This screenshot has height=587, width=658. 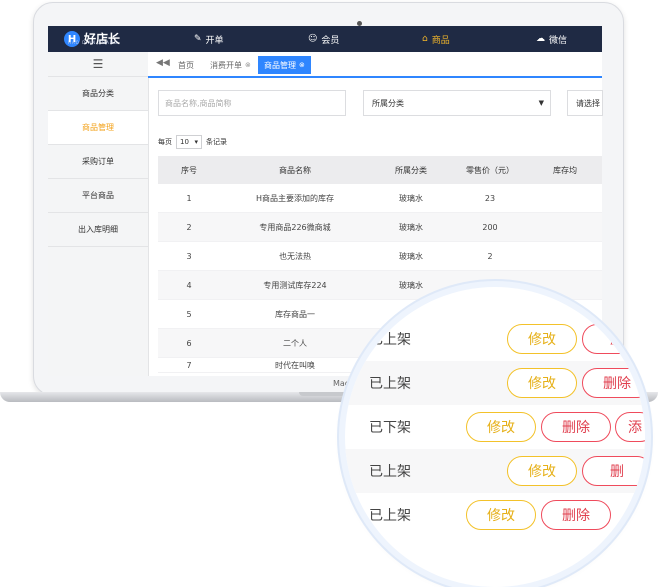 What do you see at coordinates (189, 170) in the screenshot?
I see `column-header: 序号` at bounding box center [189, 170].